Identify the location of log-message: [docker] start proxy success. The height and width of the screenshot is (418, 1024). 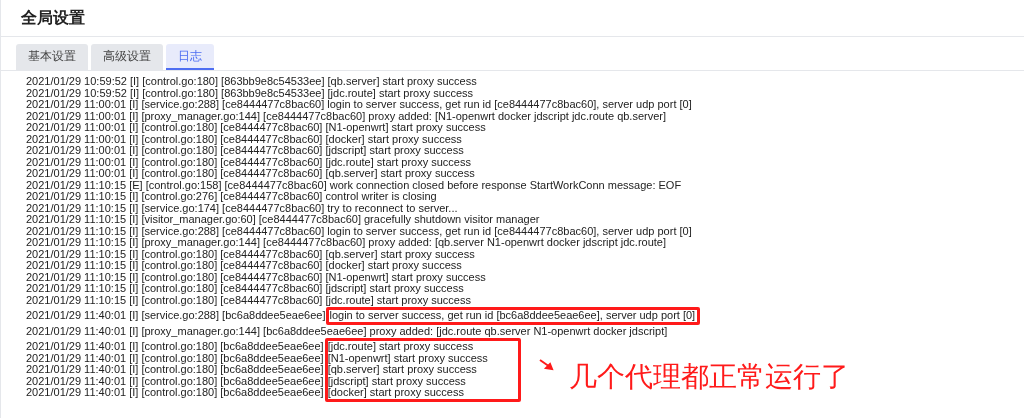
(396, 393).